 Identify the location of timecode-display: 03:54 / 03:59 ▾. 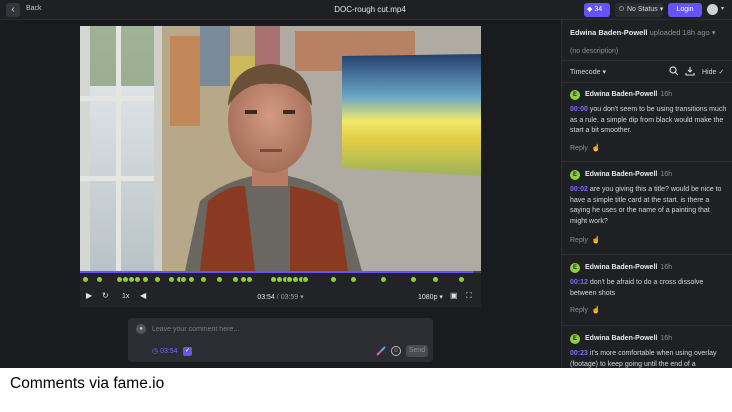
(280, 297).